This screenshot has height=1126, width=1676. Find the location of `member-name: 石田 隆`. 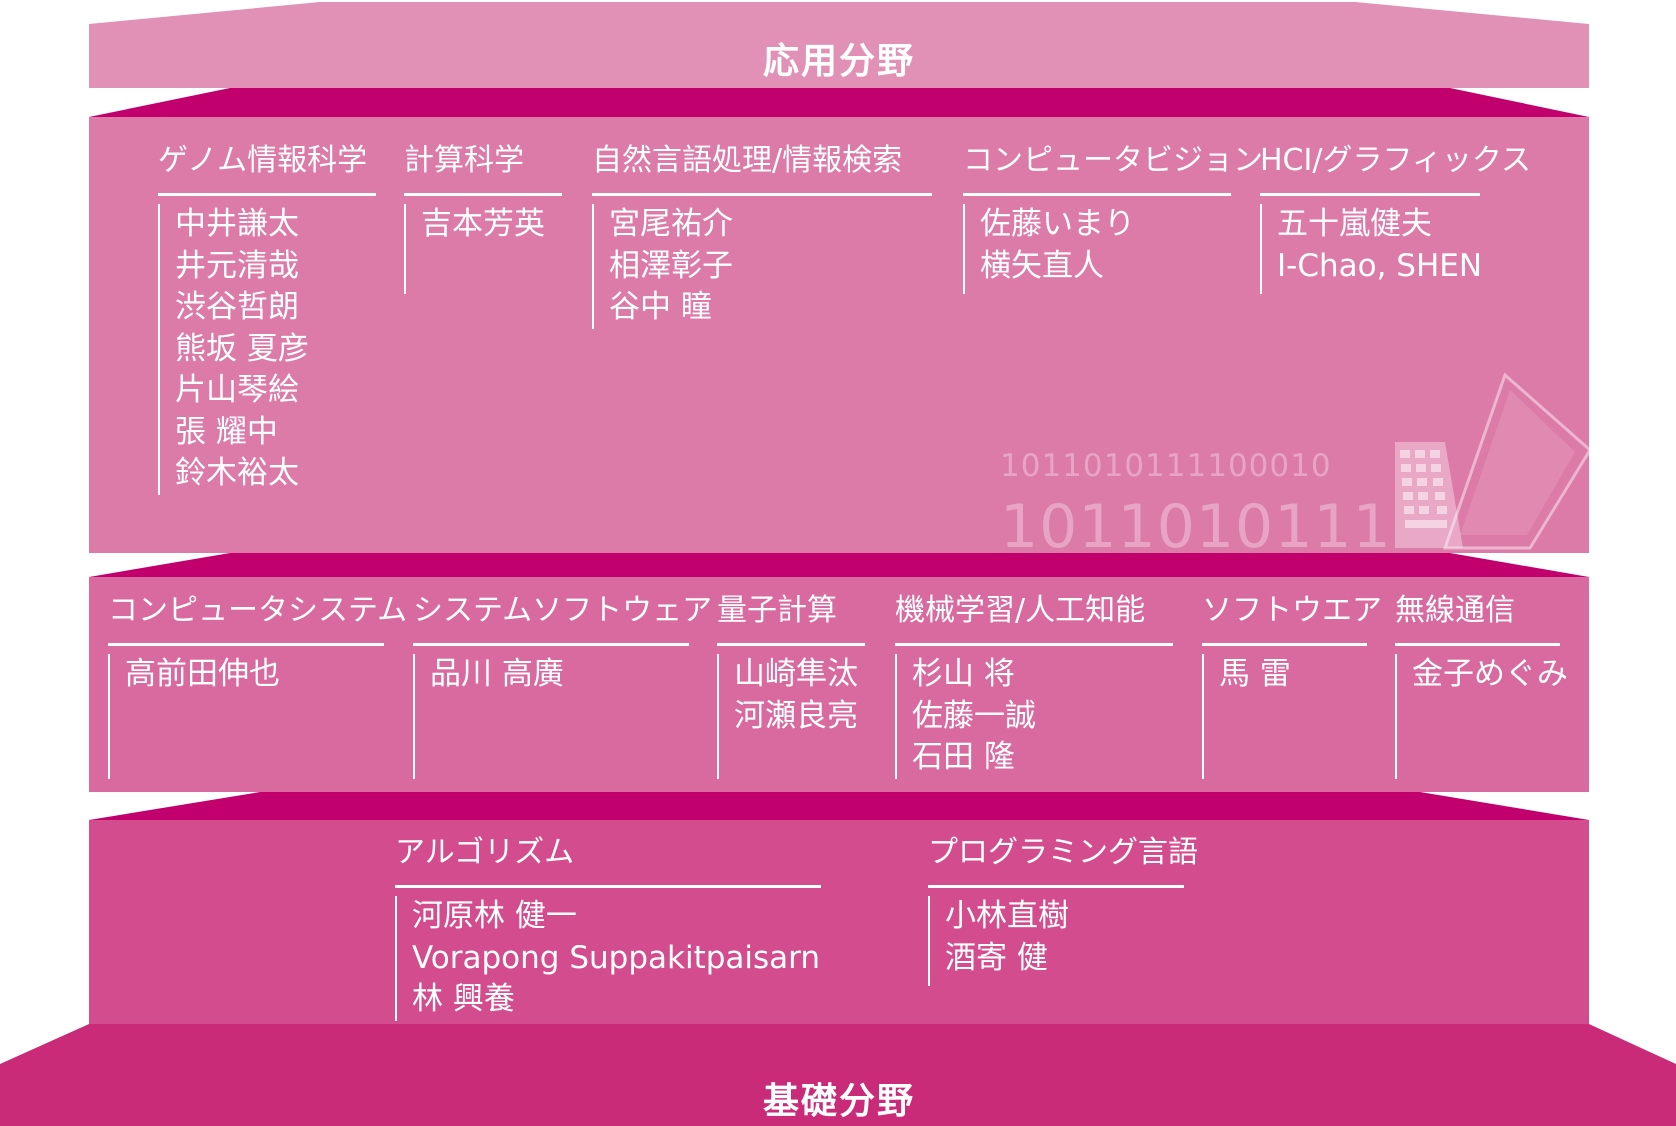

member-name: 石田 隆 is located at coordinates (963, 757).